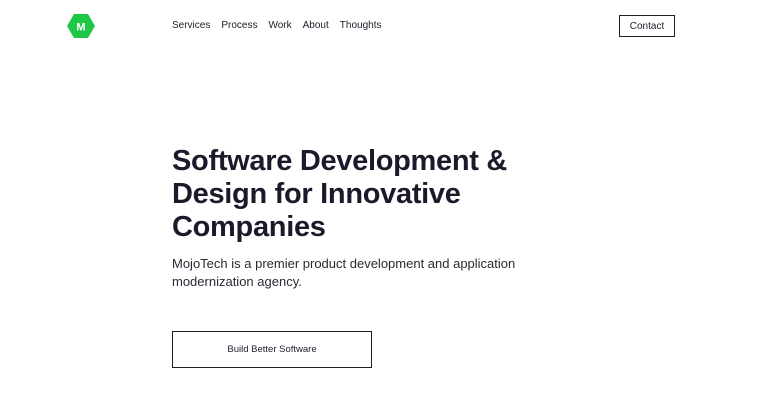  Describe the element at coordinates (239, 26) in the screenshot. I see `nav-process: Process` at that location.